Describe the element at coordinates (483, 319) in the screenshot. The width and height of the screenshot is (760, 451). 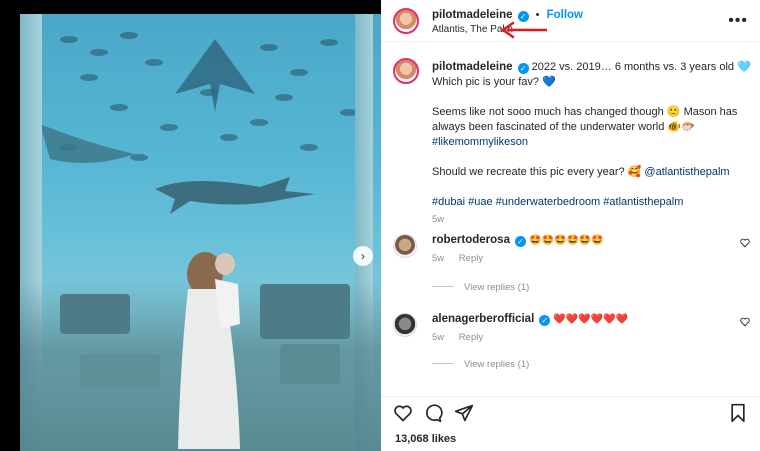
I see `commenter-username: alenagerberofficial` at that location.